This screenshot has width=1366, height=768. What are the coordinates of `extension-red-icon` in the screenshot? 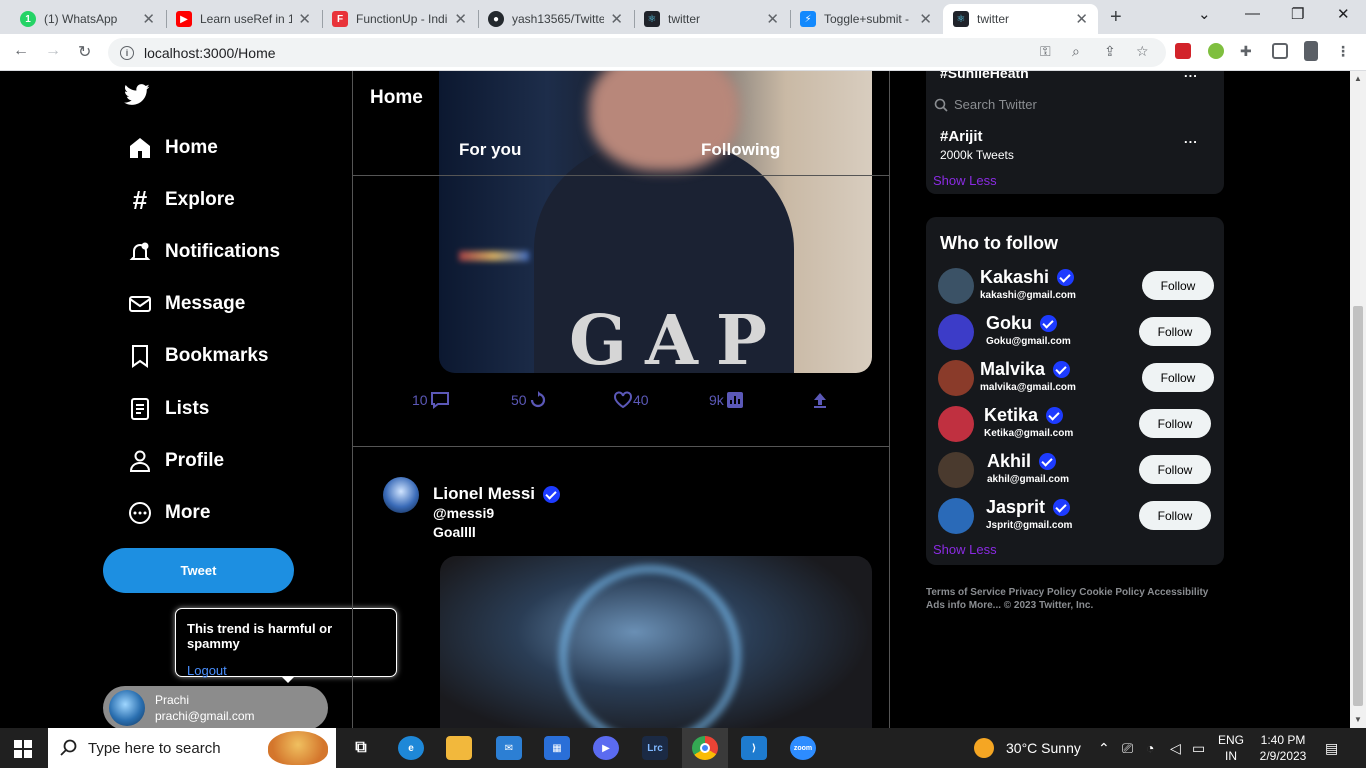 It's located at (1183, 51).